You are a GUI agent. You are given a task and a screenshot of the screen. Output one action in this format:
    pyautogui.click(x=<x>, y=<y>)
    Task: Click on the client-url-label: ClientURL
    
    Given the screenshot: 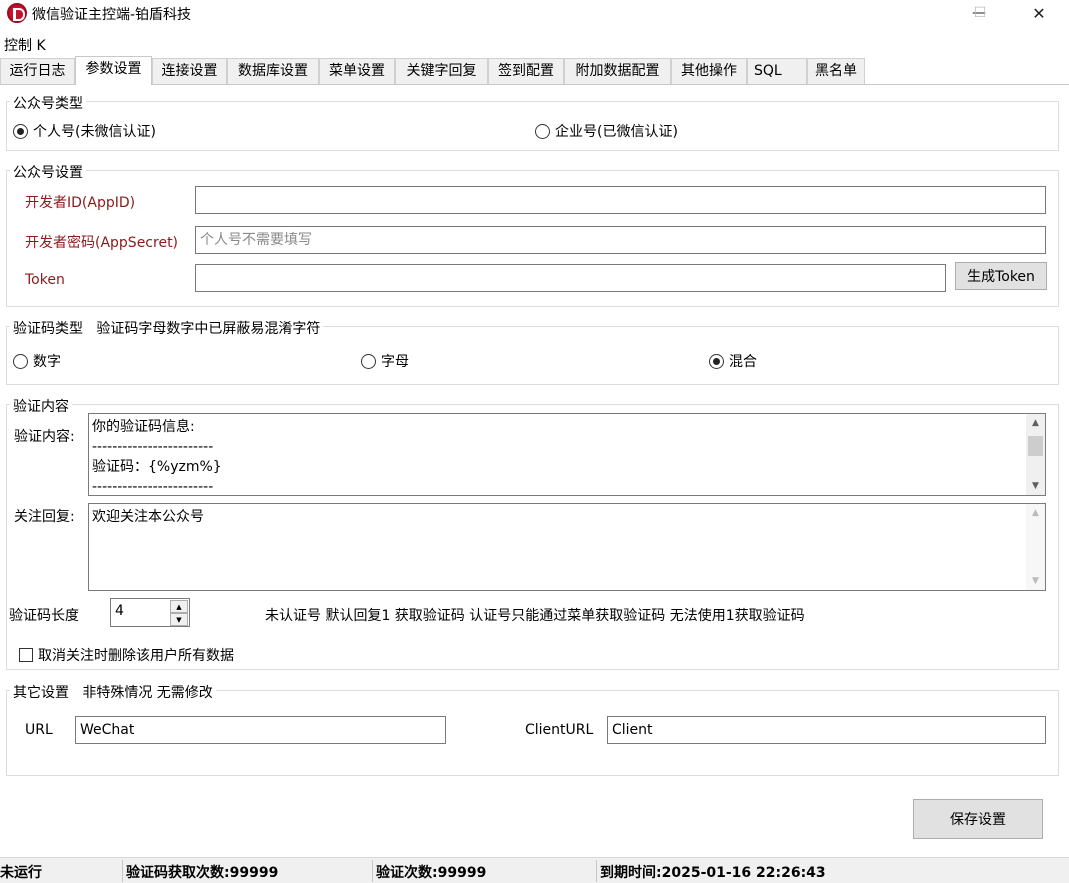 What is the action you would take?
    pyautogui.click(x=559, y=730)
    